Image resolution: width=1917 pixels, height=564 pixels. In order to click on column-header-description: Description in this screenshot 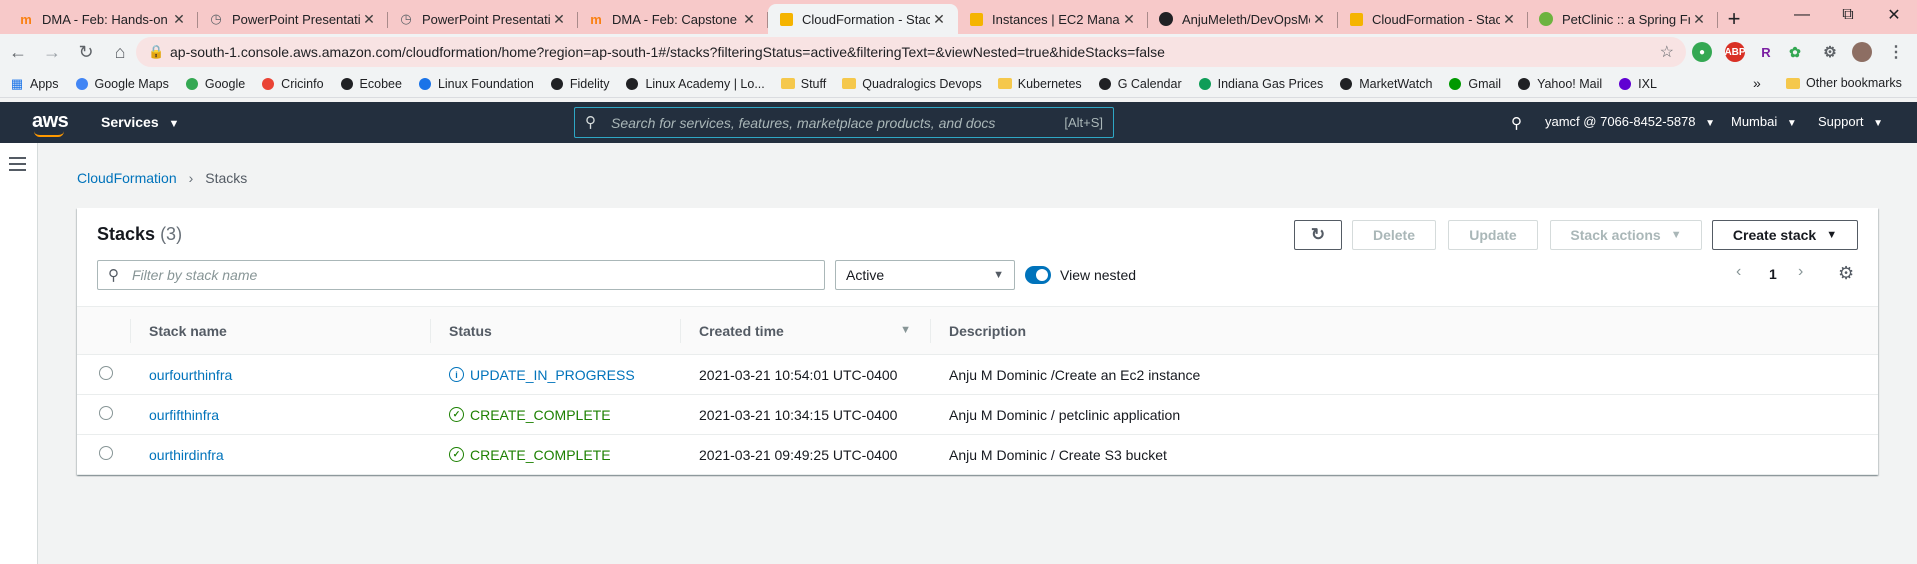, I will do `click(1404, 330)`.